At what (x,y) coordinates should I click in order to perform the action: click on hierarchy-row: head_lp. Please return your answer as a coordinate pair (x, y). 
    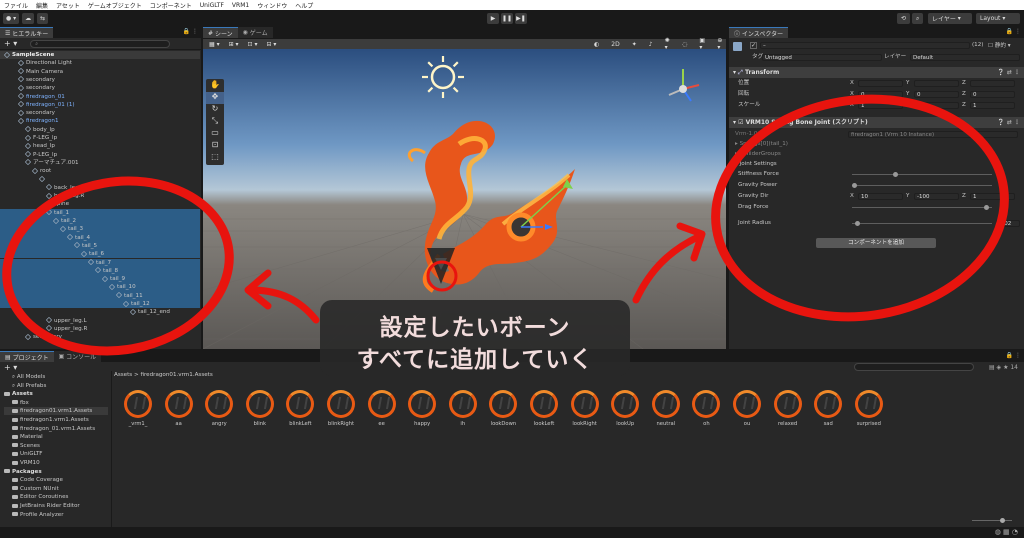
    Looking at the image, I should click on (100, 146).